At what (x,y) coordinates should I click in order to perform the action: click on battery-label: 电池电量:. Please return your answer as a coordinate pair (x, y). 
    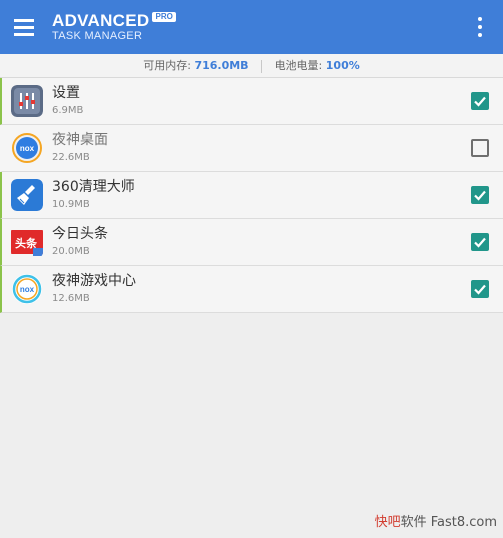
    Looking at the image, I should click on (298, 65).